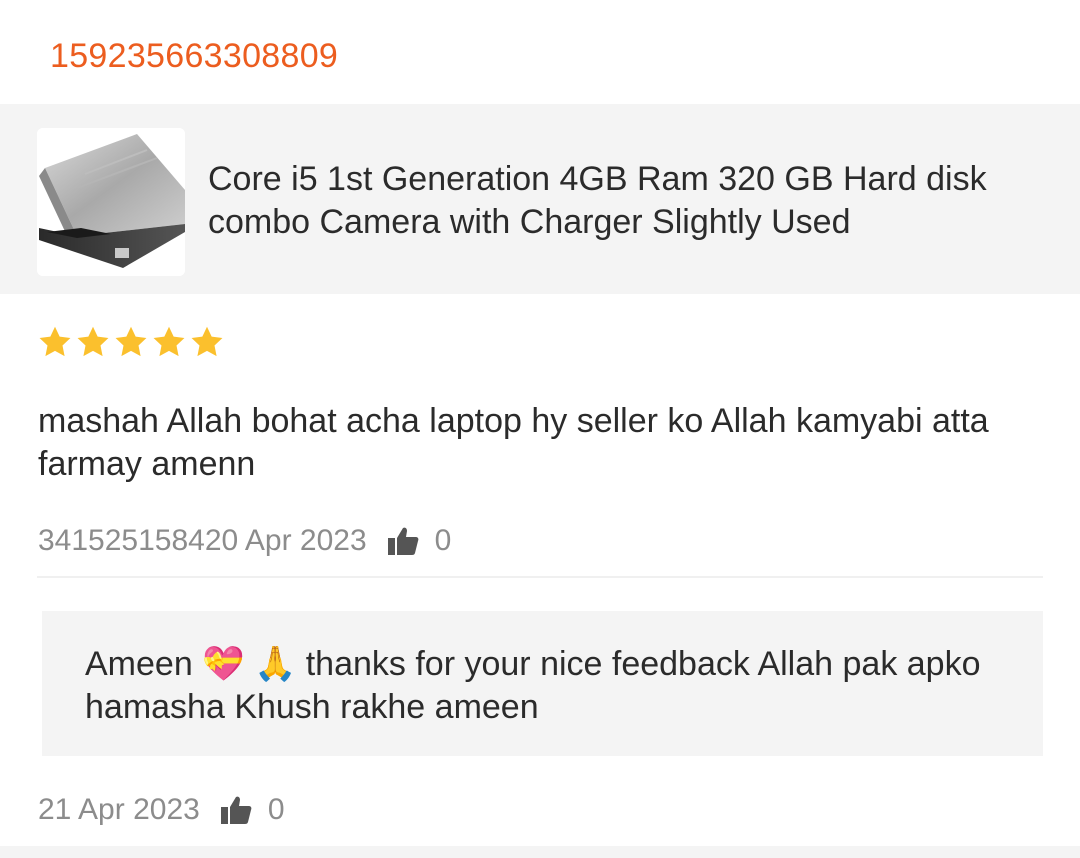 This screenshot has width=1080, height=858. What do you see at coordinates (540, 577) in the screenshot?
I see `divider` at bounding box center [540, 577].